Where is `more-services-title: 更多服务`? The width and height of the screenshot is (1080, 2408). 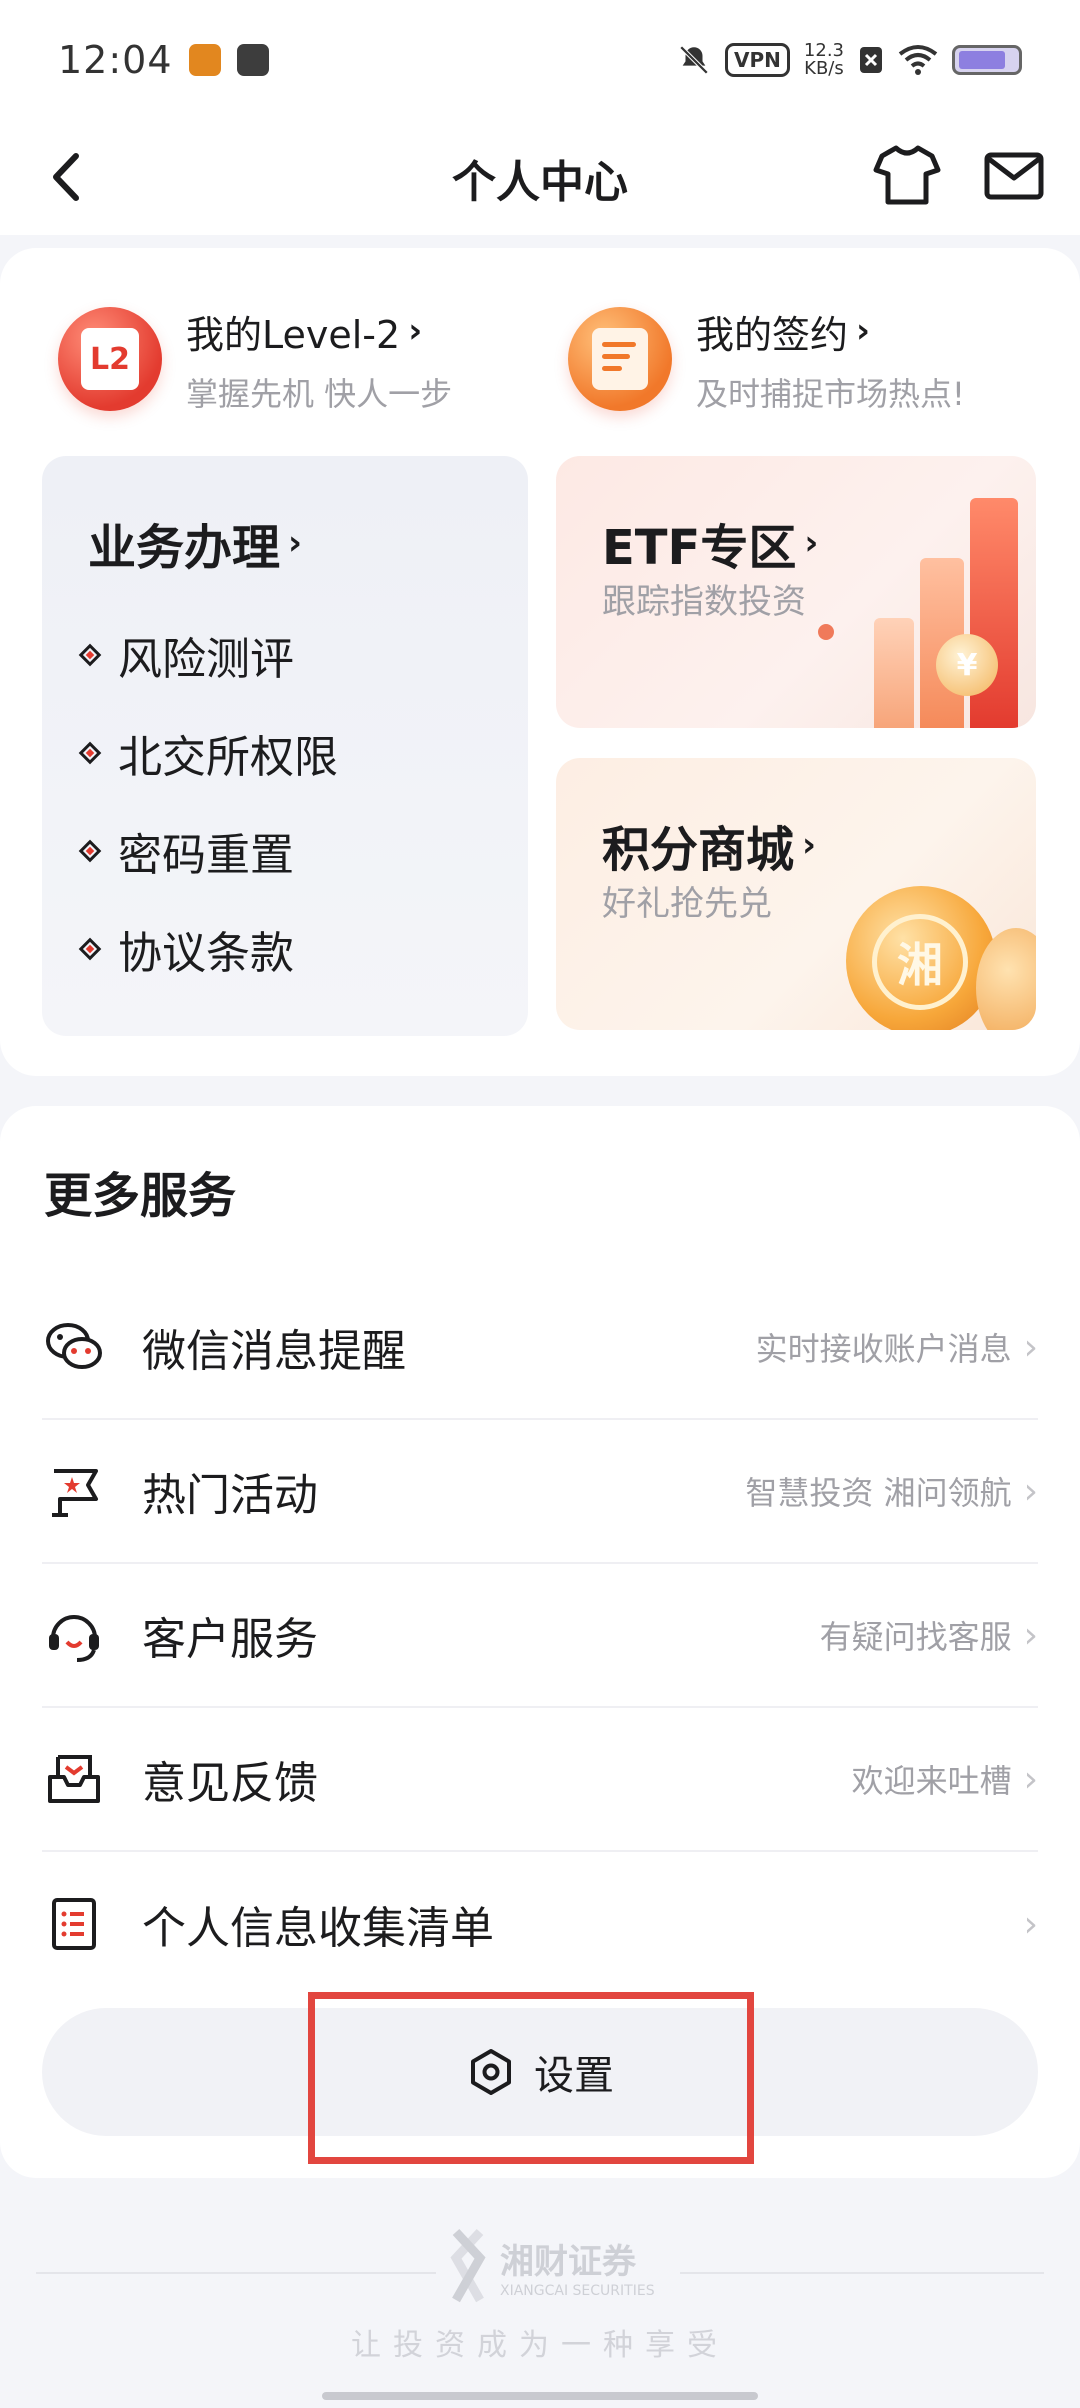 more-services-title: 更多服务 is located at coordinates (140, 1196).